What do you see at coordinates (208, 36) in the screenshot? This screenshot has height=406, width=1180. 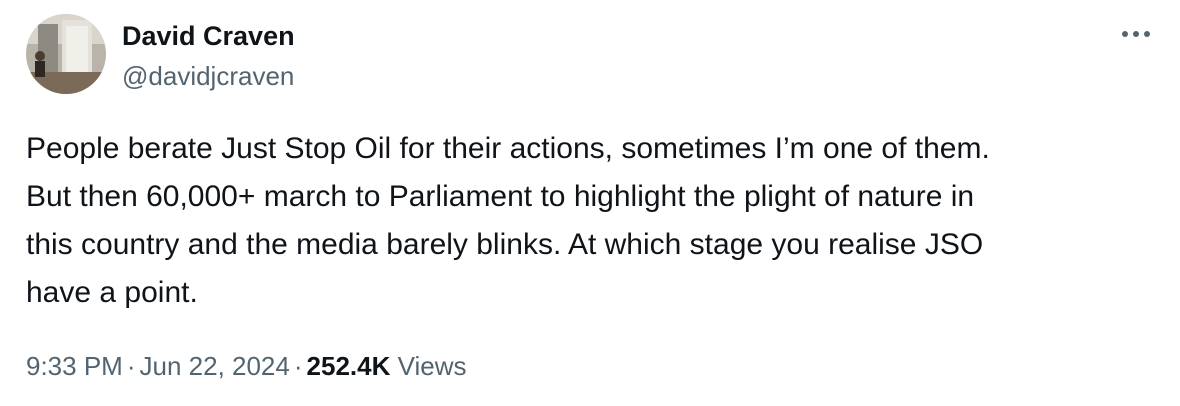 I see `author-display-name: David Craven` at bounding box center [208, 36].